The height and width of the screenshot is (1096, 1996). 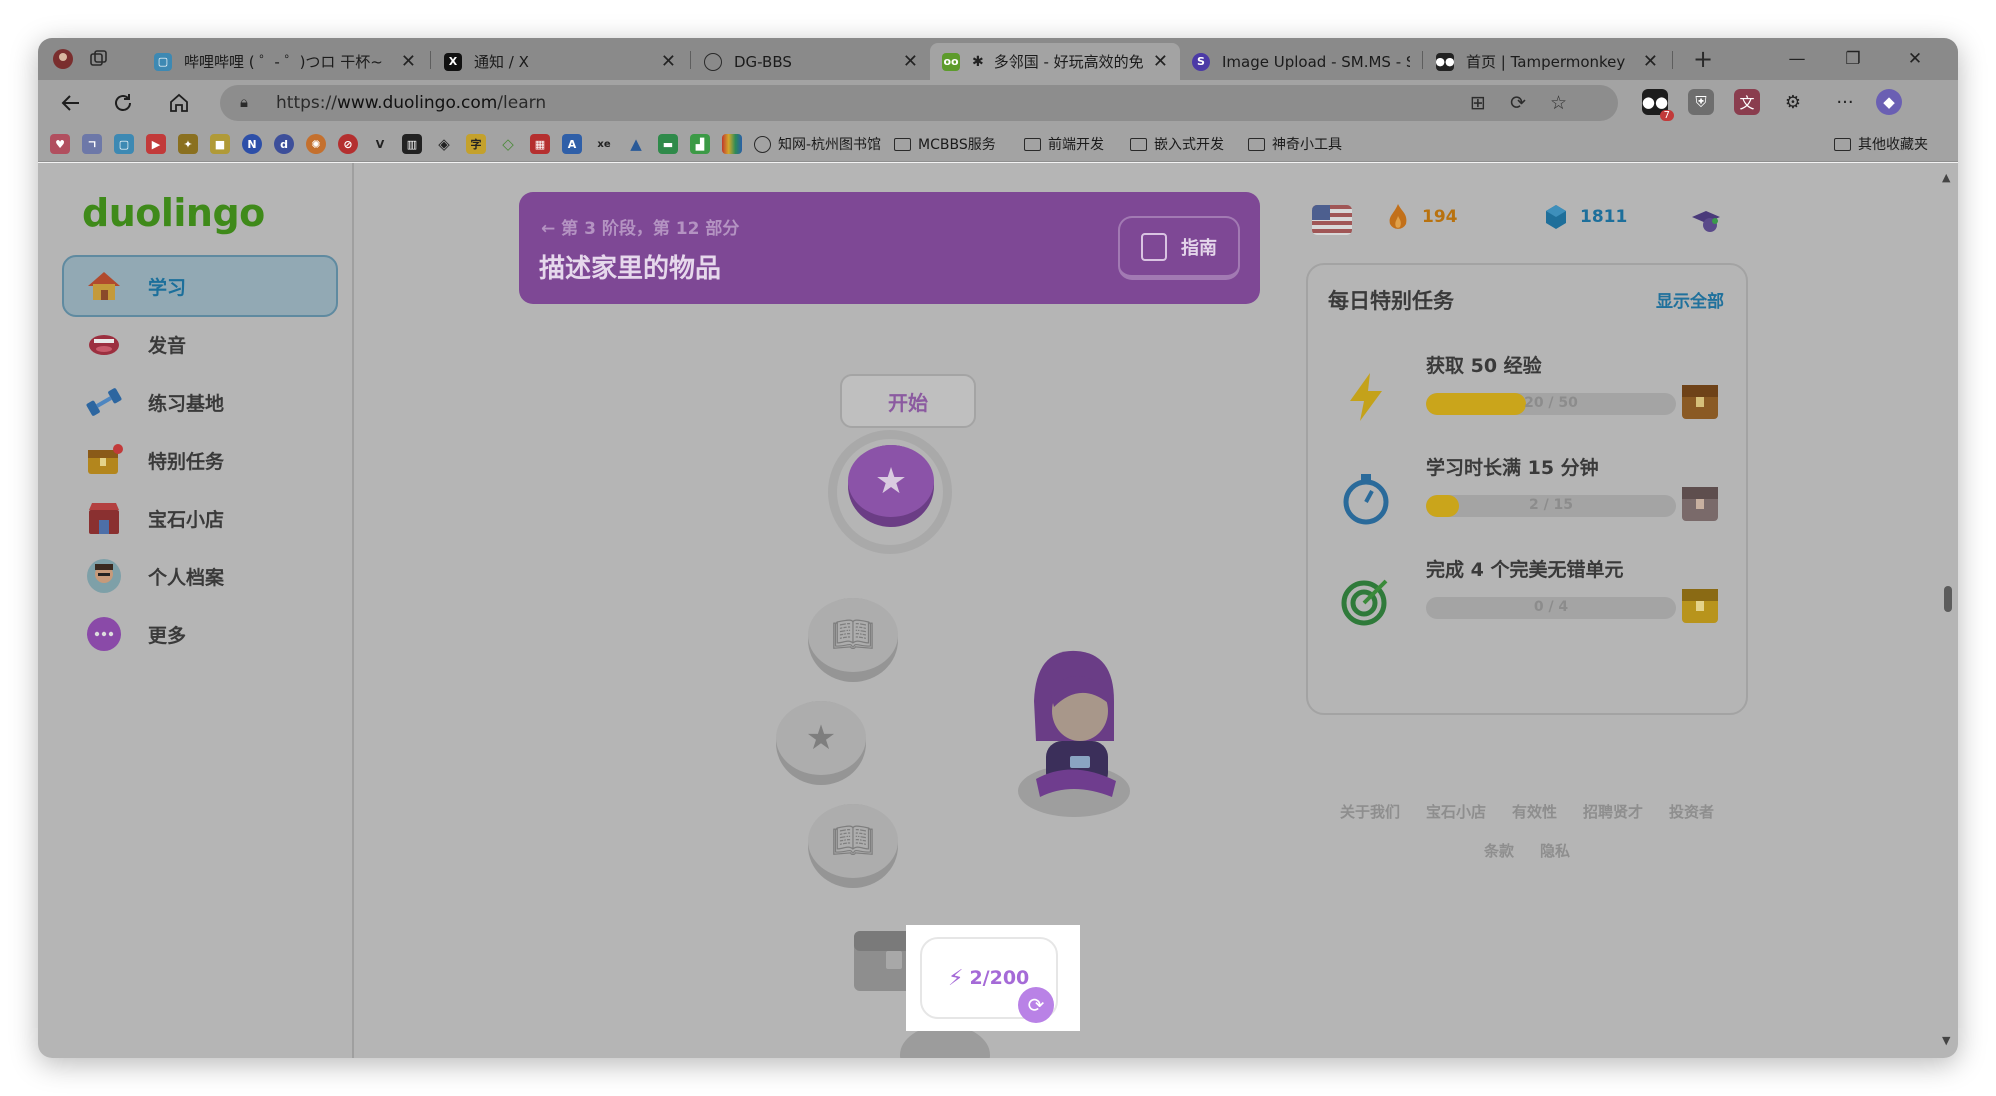 I want to click on bookmark-icon, so click(x=732, y=144).